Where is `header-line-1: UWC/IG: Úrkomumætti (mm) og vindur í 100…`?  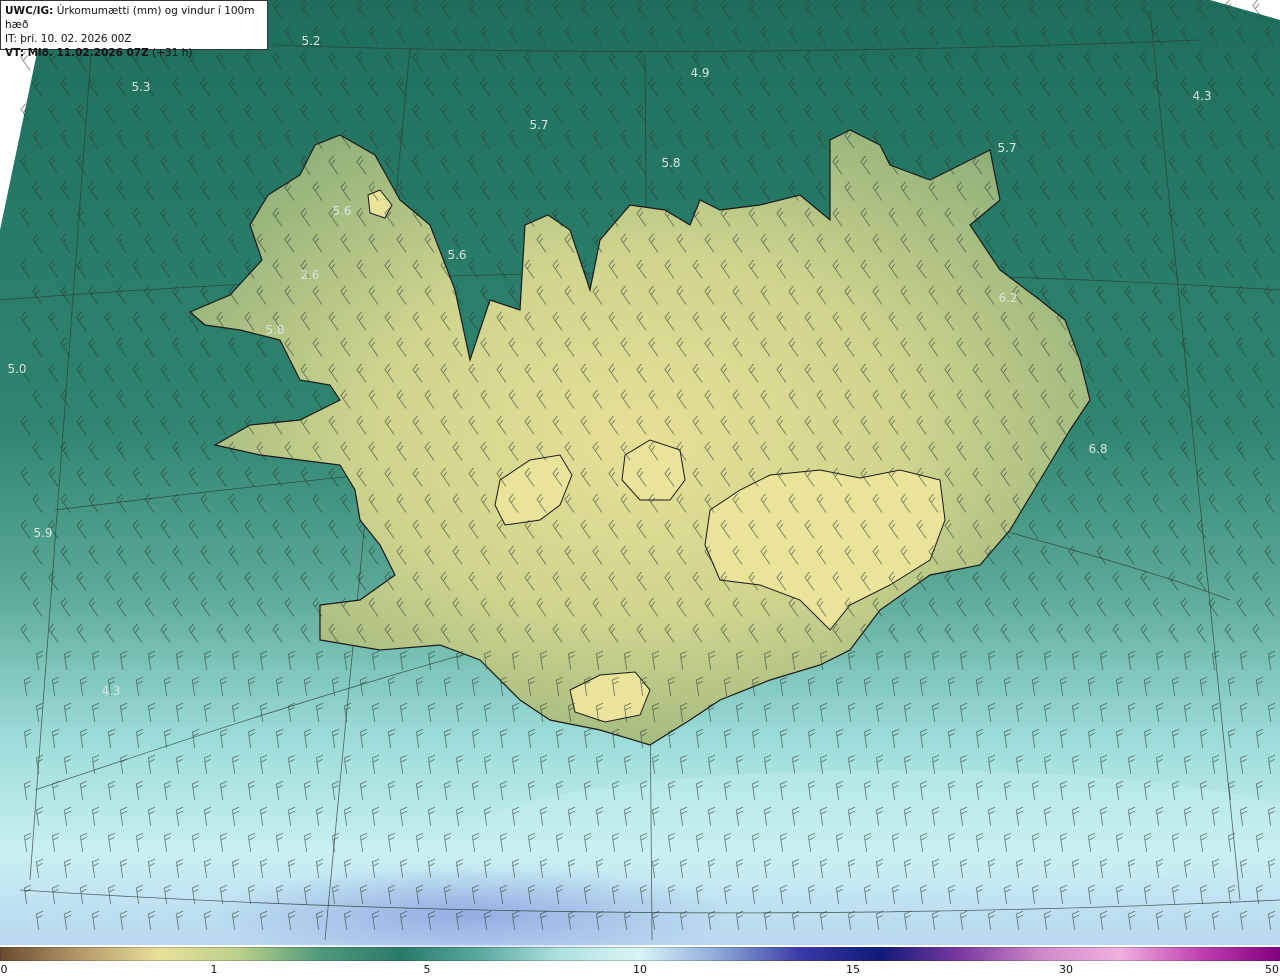 header-line-1: UWC/IG: Úrkomumætti (mm) og vindur í 100… is located at coordinates (134, 18).